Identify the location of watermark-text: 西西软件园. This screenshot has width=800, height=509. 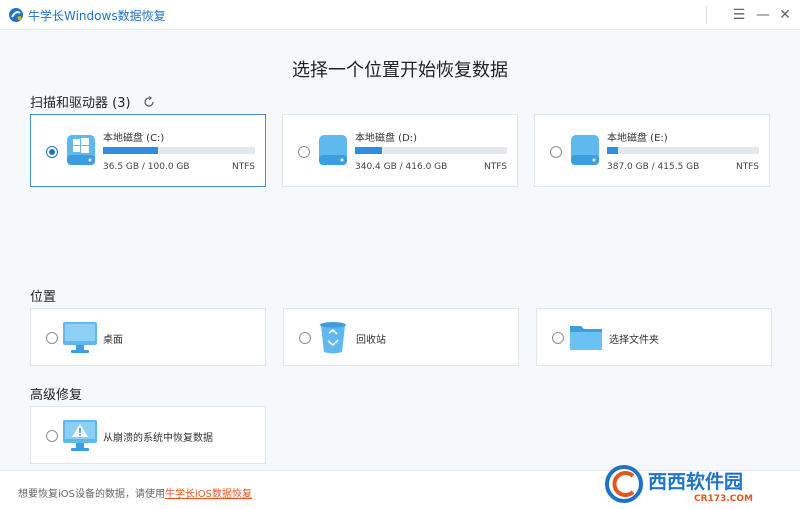
(695, 481).